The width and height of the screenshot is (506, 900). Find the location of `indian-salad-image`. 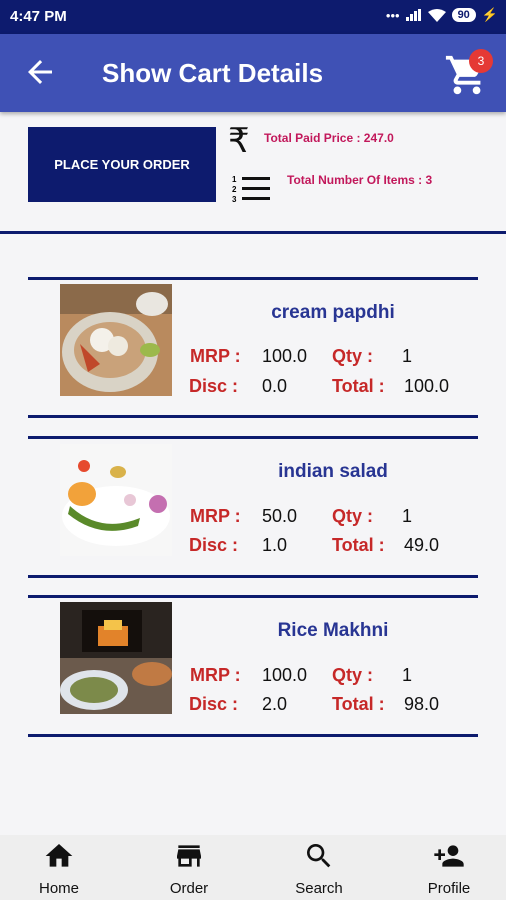

indian-salad-image is located at coordinates (116, 500).